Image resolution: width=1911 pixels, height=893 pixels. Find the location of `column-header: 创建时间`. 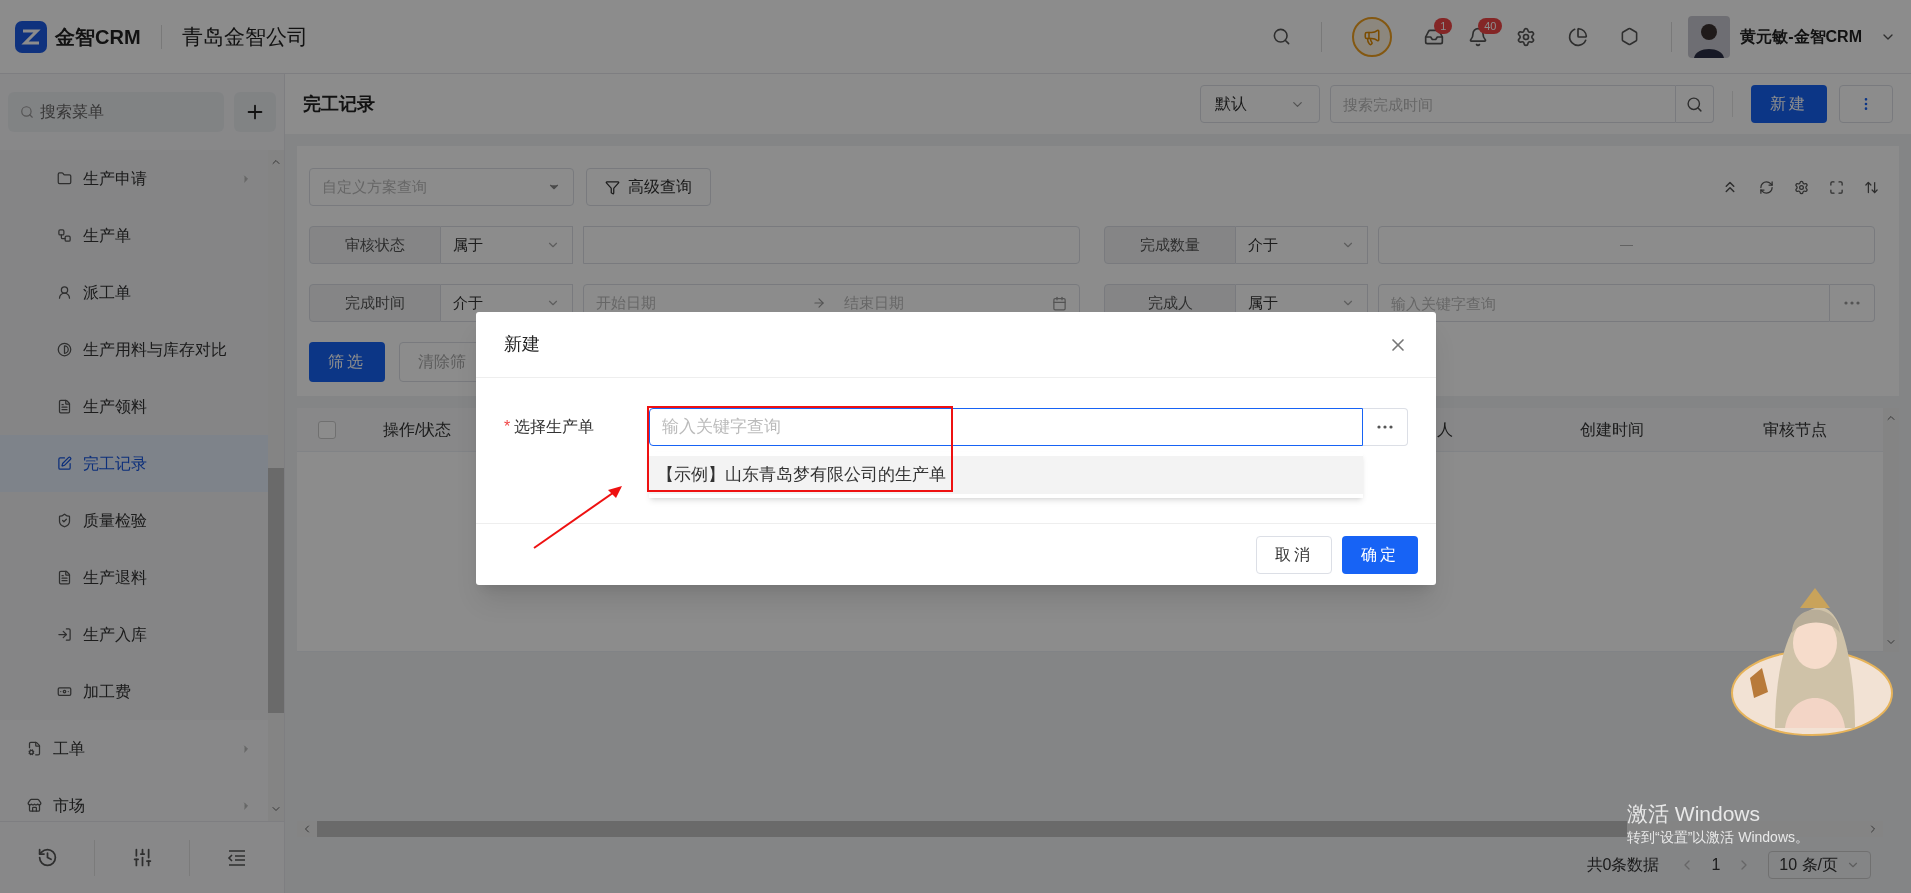

column-header: 创建时间 is located at coordinates (1612, 429).